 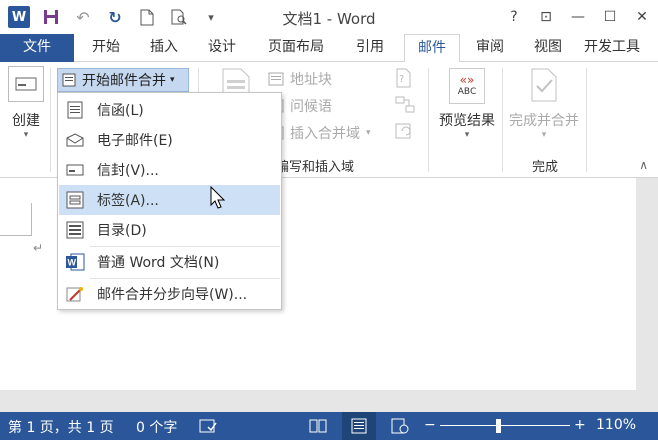 I want to click on menu-item-email: 电子邮件(E), so click(x=169, y=140).